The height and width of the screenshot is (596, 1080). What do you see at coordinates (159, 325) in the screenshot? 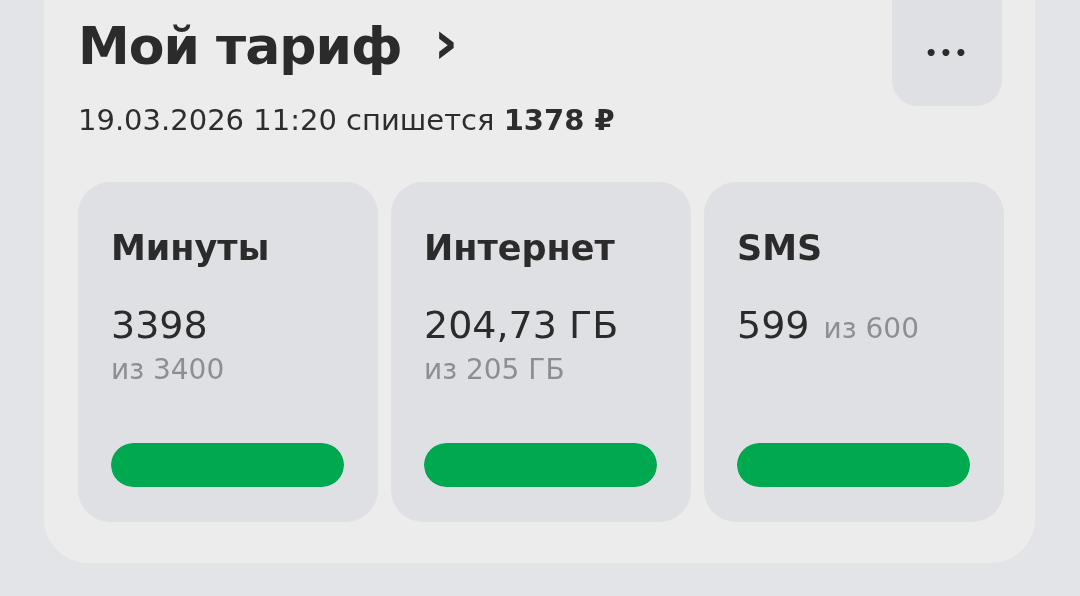
I see `counter-value: 3398` at bounding box center [159, 325].